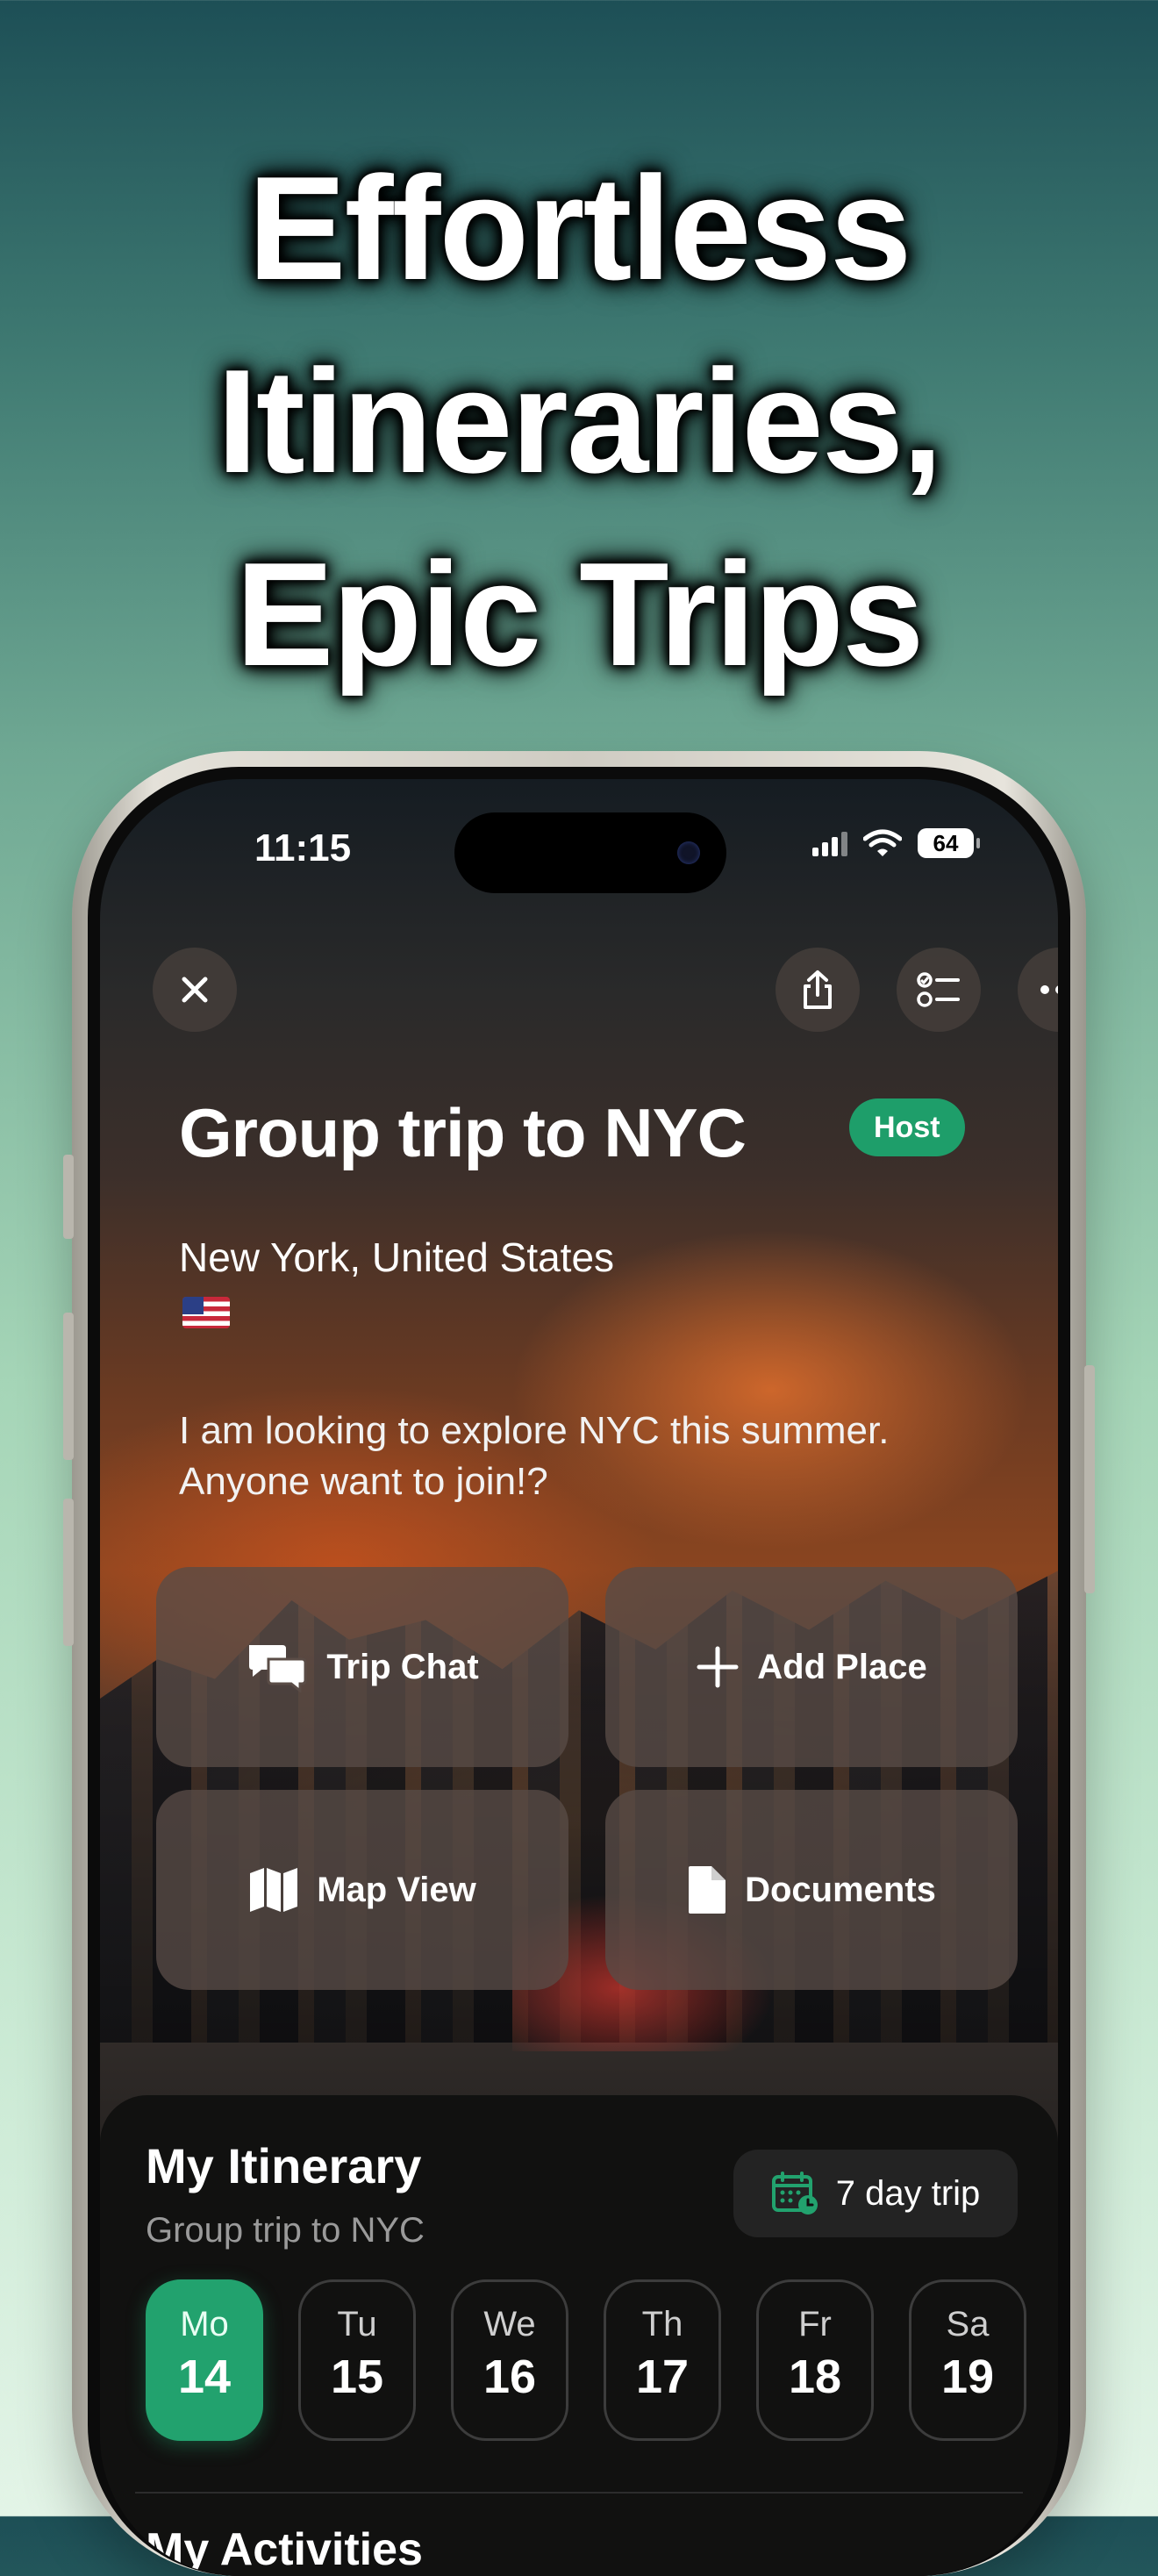 This screenshot has width=1158, height=2576. I want to click on plus-icon, so click(718, 1667).